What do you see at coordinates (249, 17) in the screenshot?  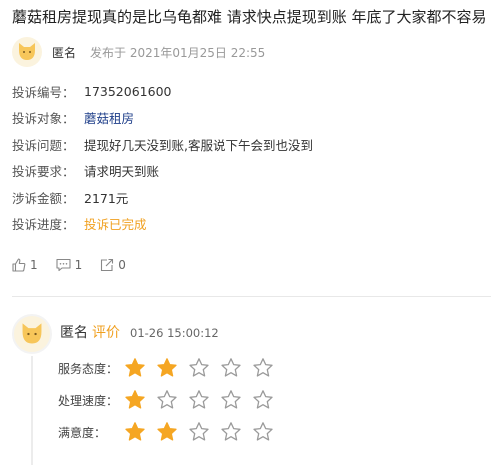 I see `post-title: 蘑菇租房提现真的是比乌龟都难 请求快点提现到账 年底了大家都不容易` at bounding box center [249, 17].